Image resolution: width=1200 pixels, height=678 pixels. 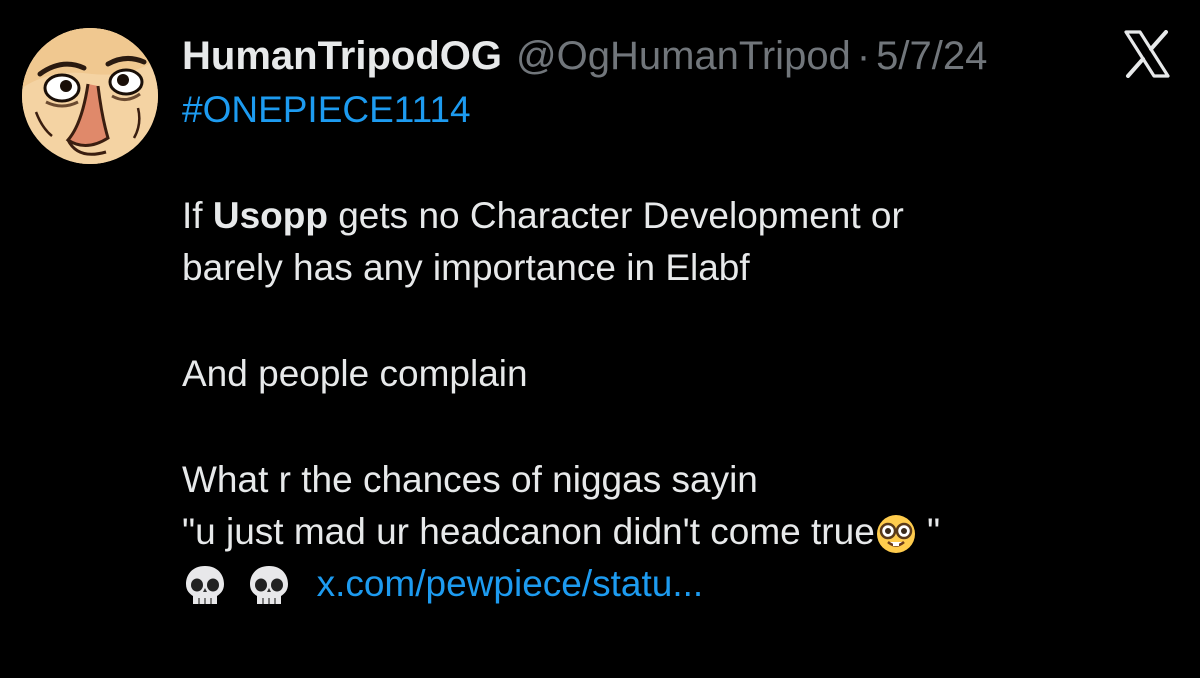 I want to click on line1-prefix: If, so click(x=197, y=215).